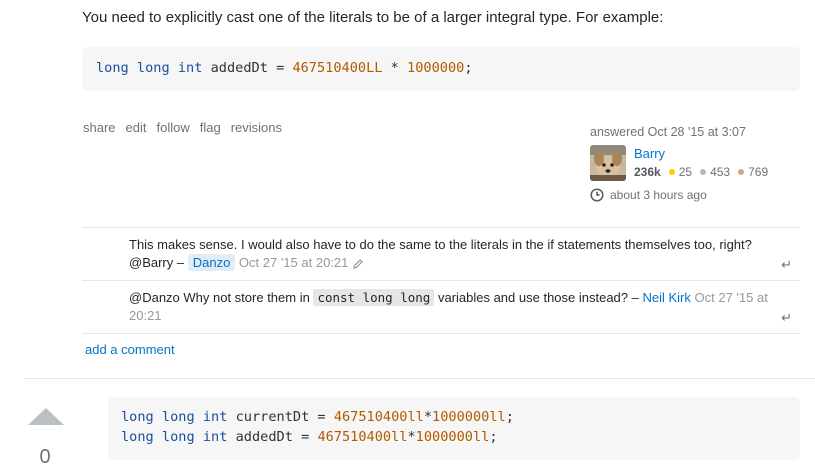 The height and width of the screenshot is (474, 815). What do you see at coordinates (741, 172) in the screenshot?
I see `bronze-badge-icon` at bounding box center [741, 172].